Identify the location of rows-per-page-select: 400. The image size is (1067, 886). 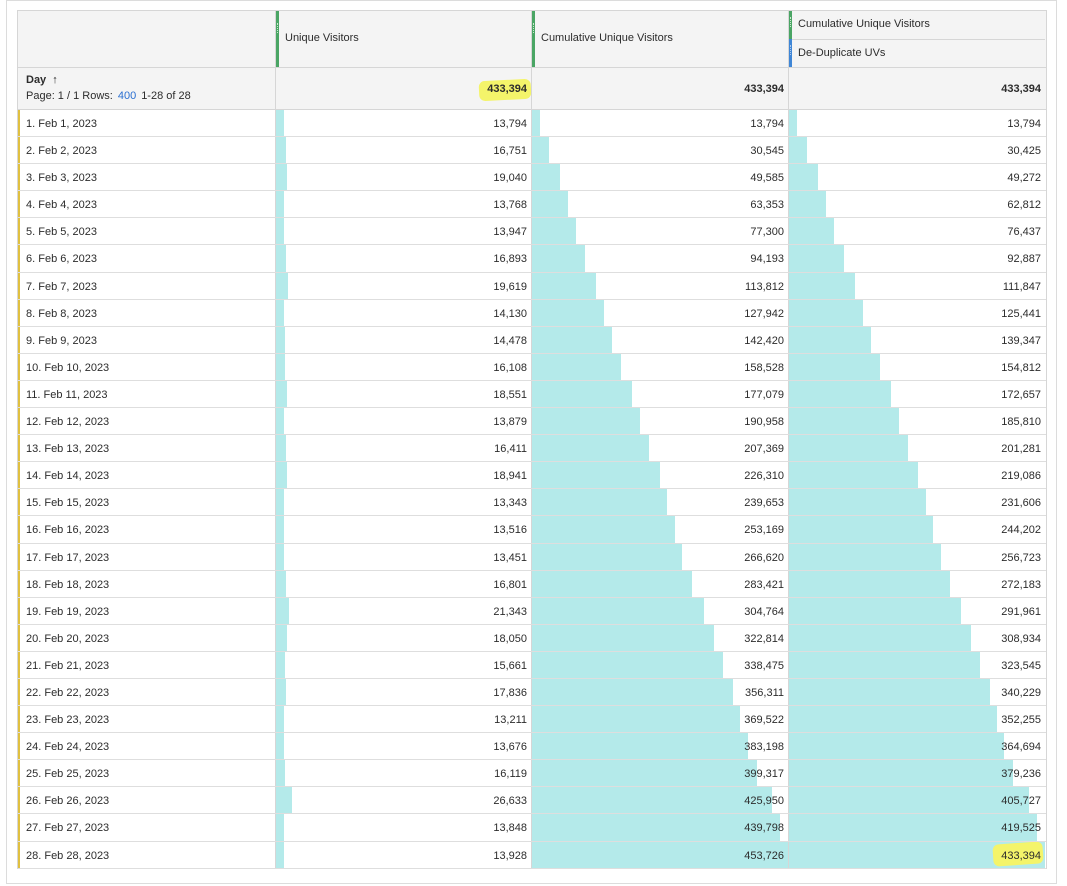
(127, 96).